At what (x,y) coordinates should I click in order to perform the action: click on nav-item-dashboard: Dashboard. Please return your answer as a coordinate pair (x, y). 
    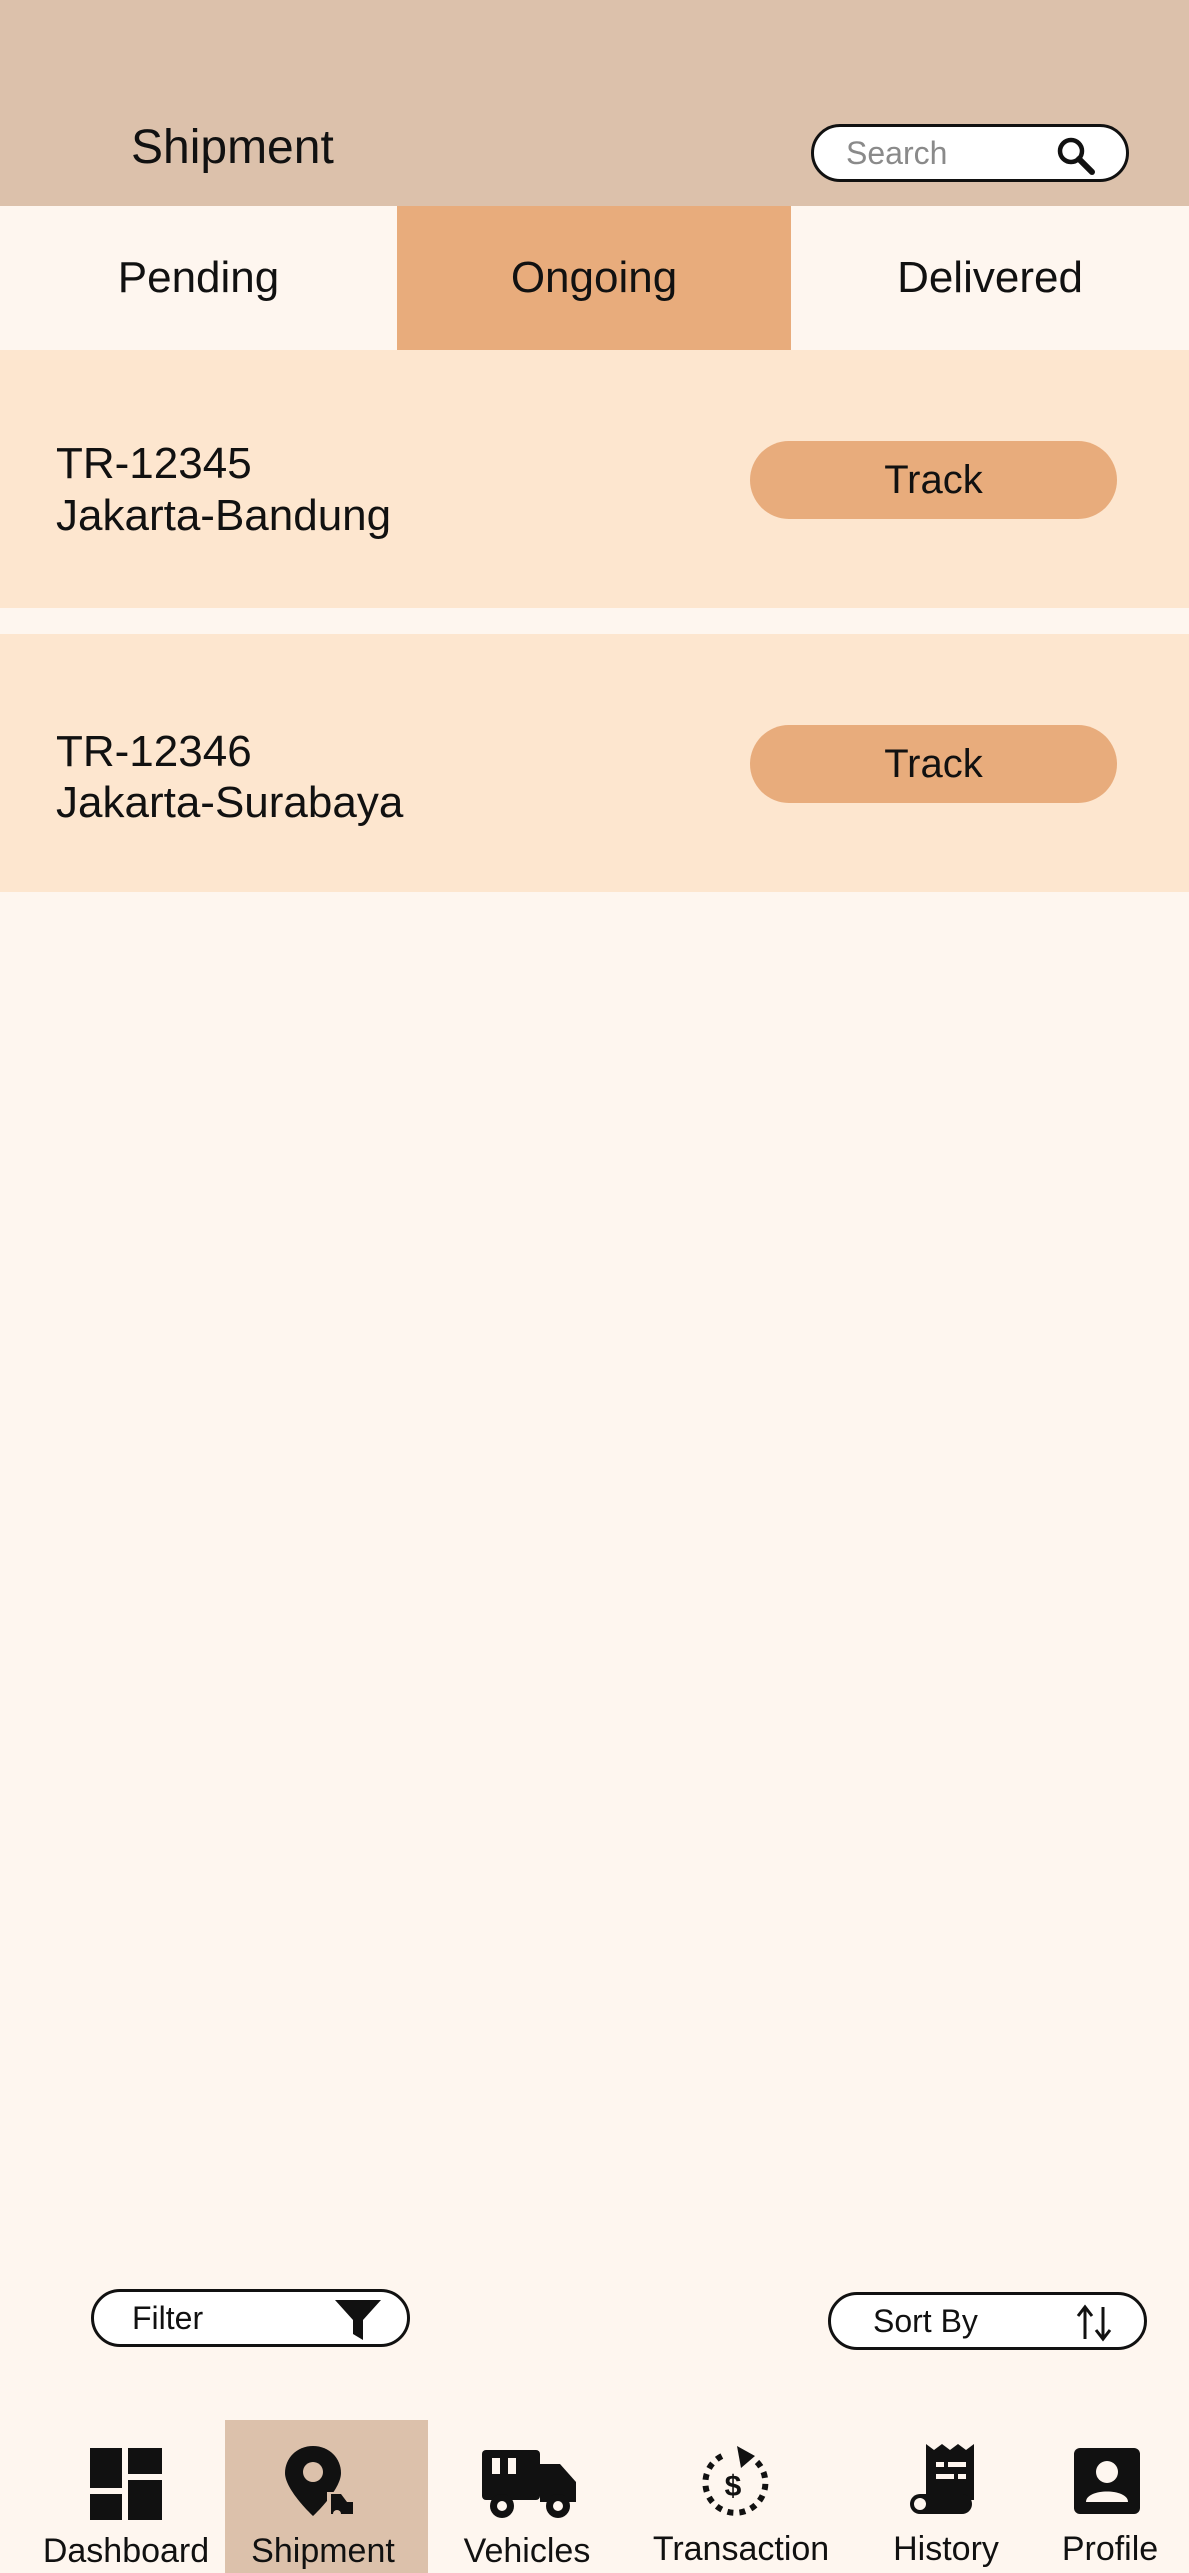
    Looking at the image, I should click on (125, 2496).